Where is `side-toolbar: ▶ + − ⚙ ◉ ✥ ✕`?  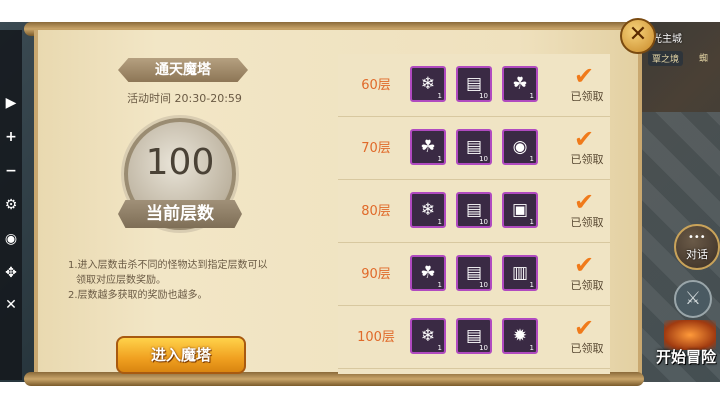 side-toolbar: ▶ + − ⚙ ◉ ✥ ✕ is located at coordinates (11, 205).